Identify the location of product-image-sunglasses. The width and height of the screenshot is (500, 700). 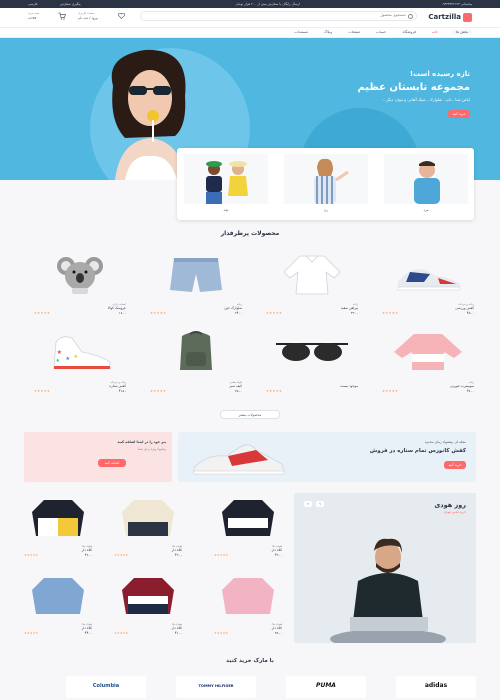
(312, 352).